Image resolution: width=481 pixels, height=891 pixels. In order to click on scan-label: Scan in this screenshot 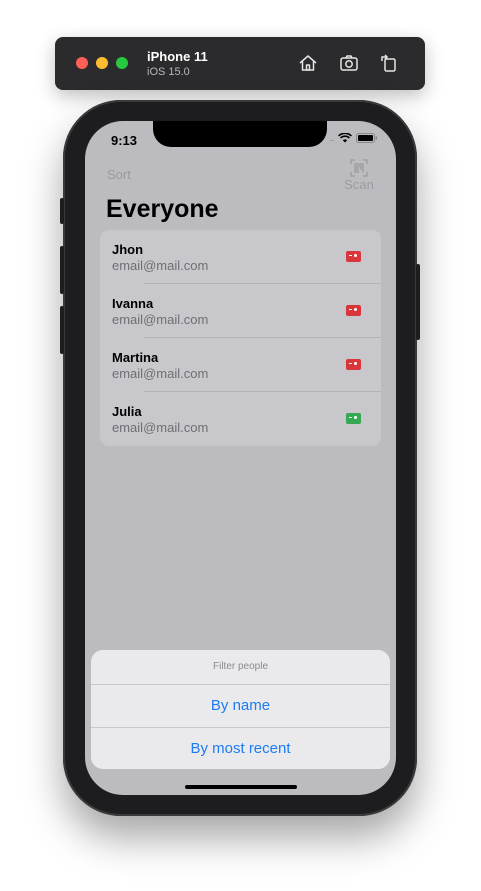, I will do `click(359, 184)`.